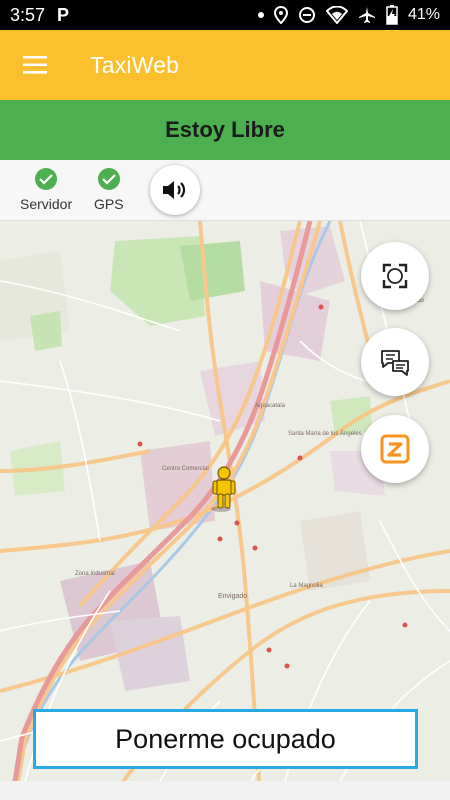 The height and width of the screenshot is (800, 450). What do you see at coordinates (280, 15) in the screenshot?
I see `location-icon` at bounding box center [280, 15].